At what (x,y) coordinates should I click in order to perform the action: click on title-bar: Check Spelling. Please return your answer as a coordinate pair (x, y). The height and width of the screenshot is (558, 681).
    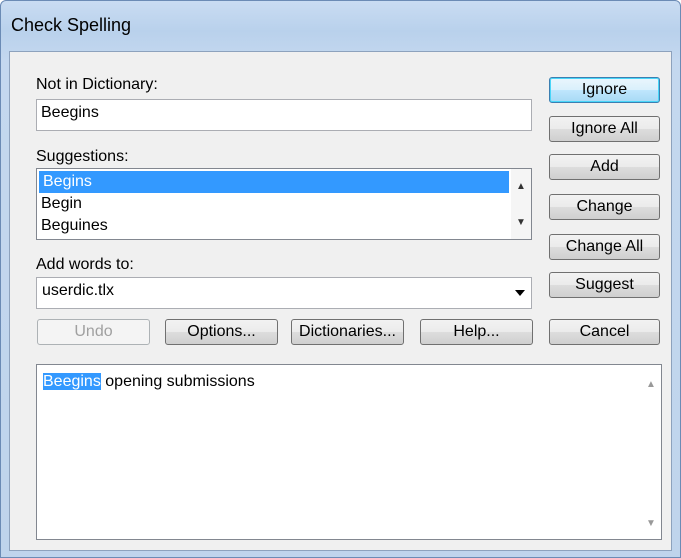
    Looking at the image, I should click on (340, 26).